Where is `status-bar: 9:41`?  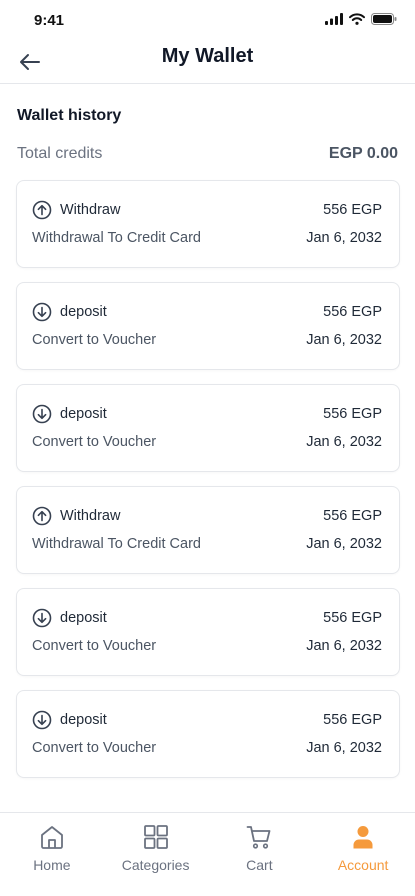 status-bar: 9:41 is located at coordinates (207, 20).